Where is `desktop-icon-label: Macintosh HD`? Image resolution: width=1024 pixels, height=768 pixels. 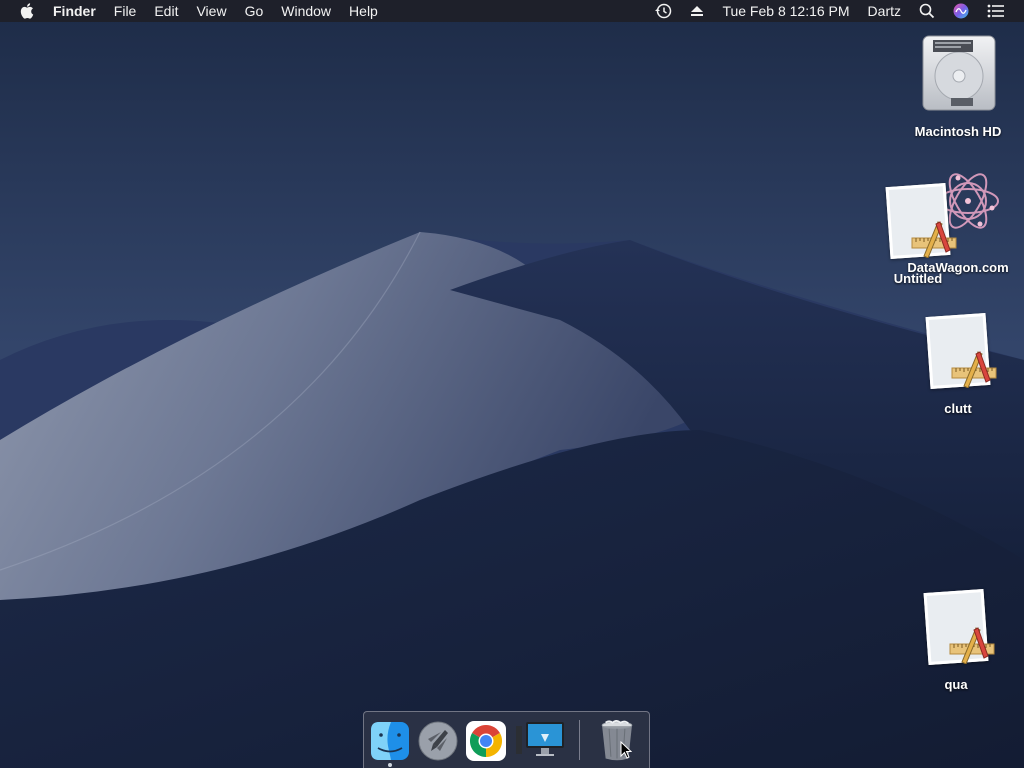
desktop-icon-label: Macintosh HD is located at coordinates (958, 131).